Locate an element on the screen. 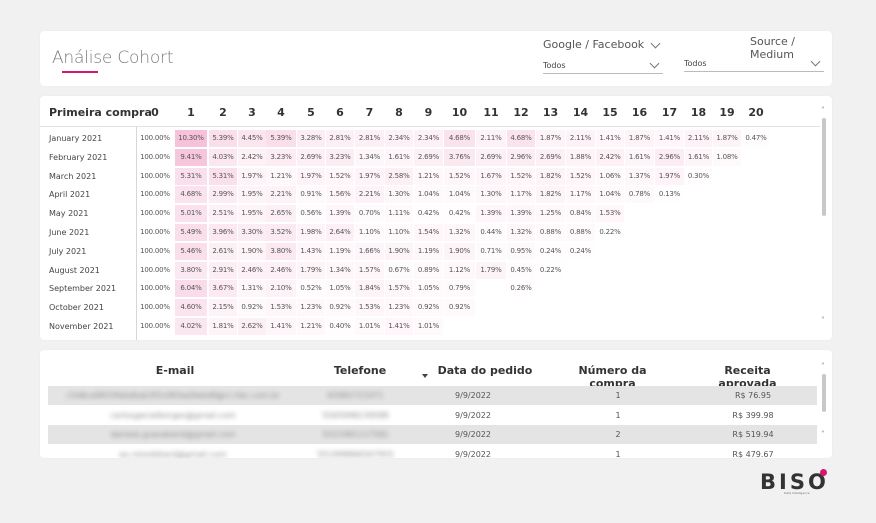 This screenshot has height=523, width=876. revenue-cell: R$ 479.67 is located at coordinates (753, 454).